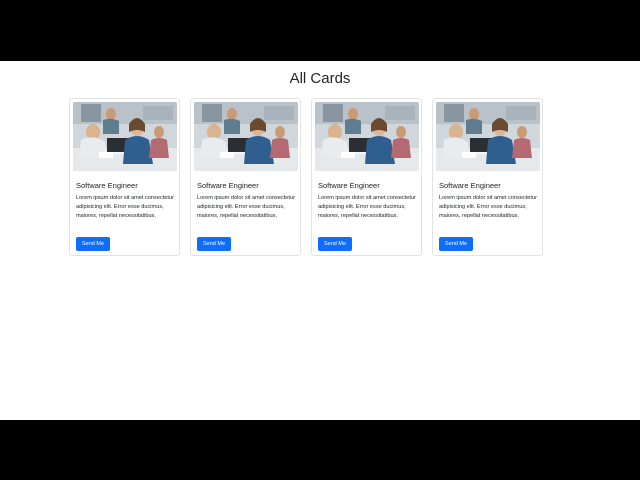  Describe the element at coordinates (320, 78) in the screenshot. I see `page-title: All Cards` at that location.